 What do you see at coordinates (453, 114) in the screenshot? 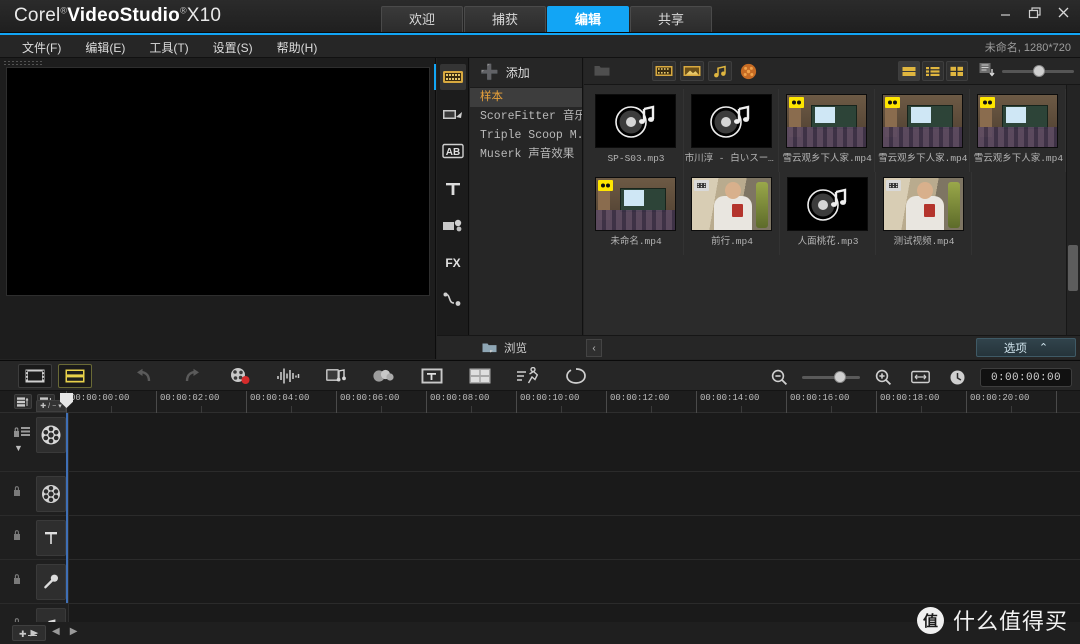
I see `transition-icon` at bounding box center [453, 114].